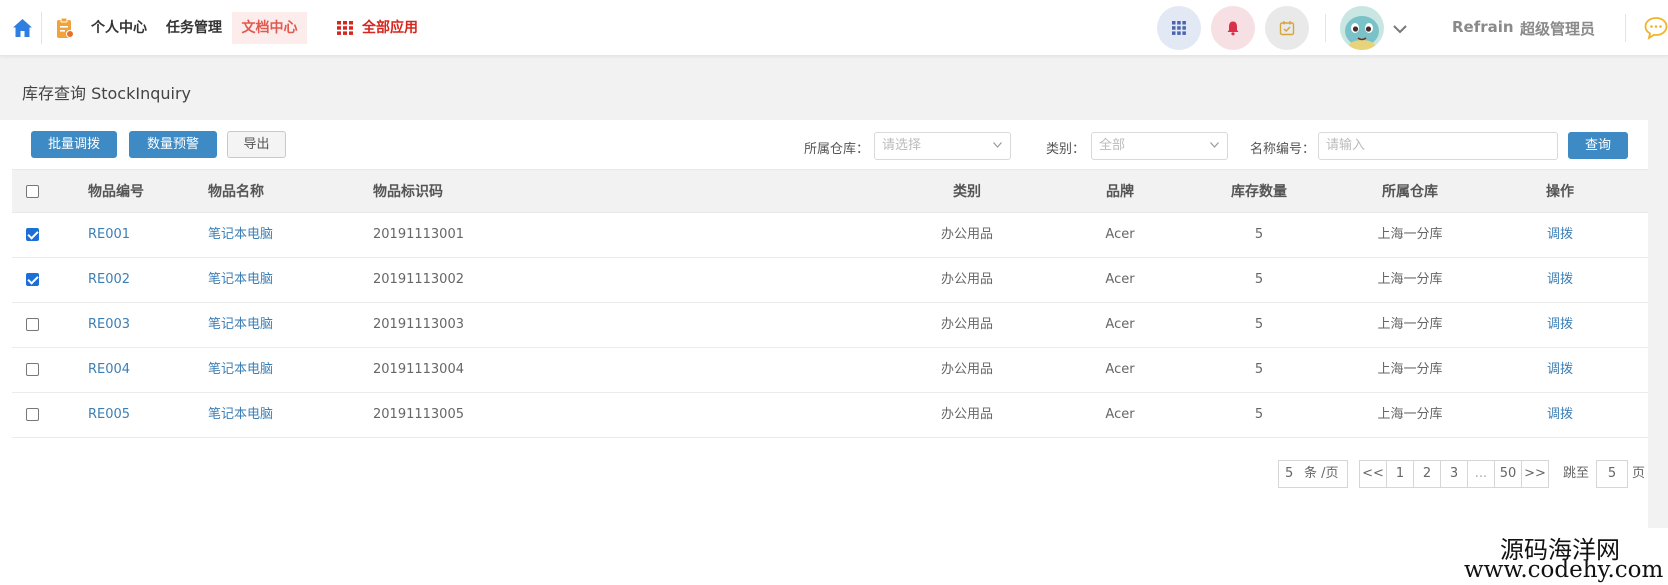 This screenshot has width=1668, height=585. What do you see at coordinates (1558, 29) in the screenshot?
I see `user-role: 超级管理员` at bounding box center [1558, 29].